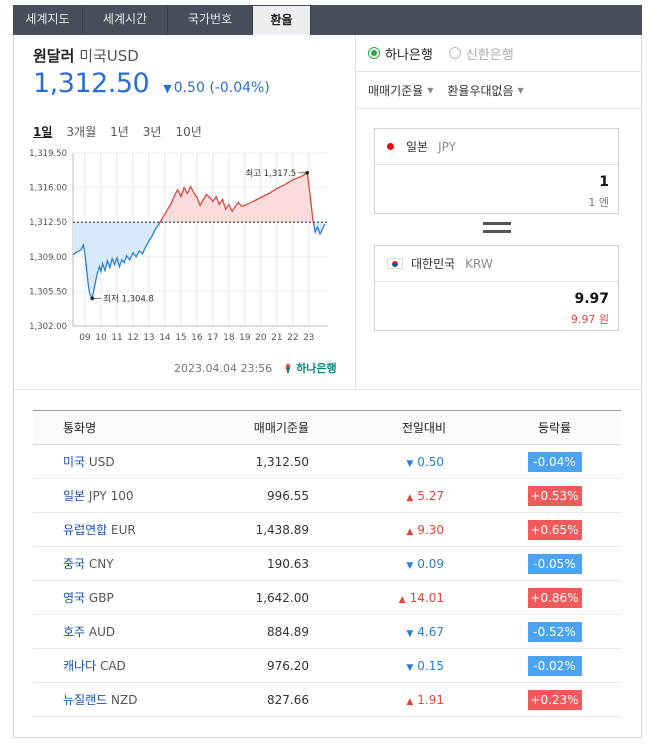 The width and height of the screenshot is (652, 744). What do you see at coordinates (119, 131) in the screenshot?
I see `period-1y: 1년` at bounding box center [119, 131].